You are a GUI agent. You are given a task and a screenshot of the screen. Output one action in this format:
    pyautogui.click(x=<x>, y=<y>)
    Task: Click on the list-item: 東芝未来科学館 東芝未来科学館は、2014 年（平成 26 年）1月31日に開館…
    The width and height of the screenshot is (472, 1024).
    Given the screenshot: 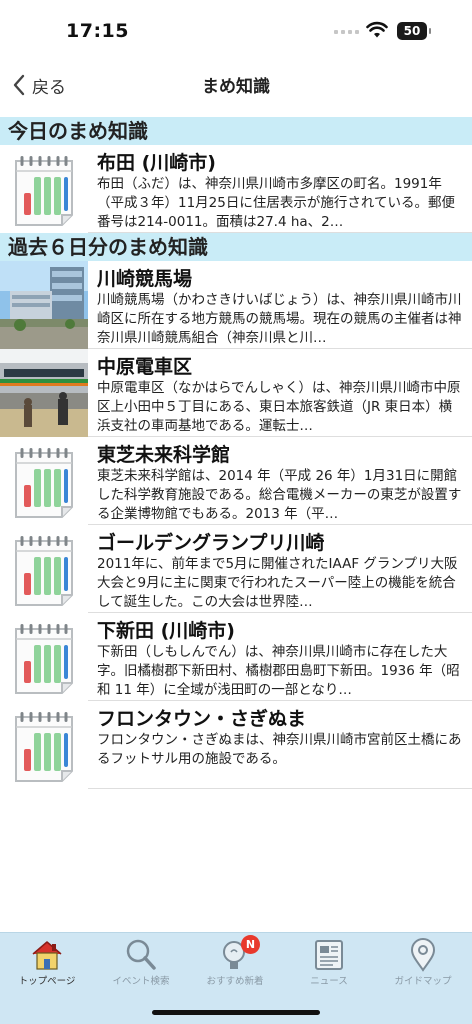 What is the action you would take?
    pyautogui.click(x=236, y=481)
    